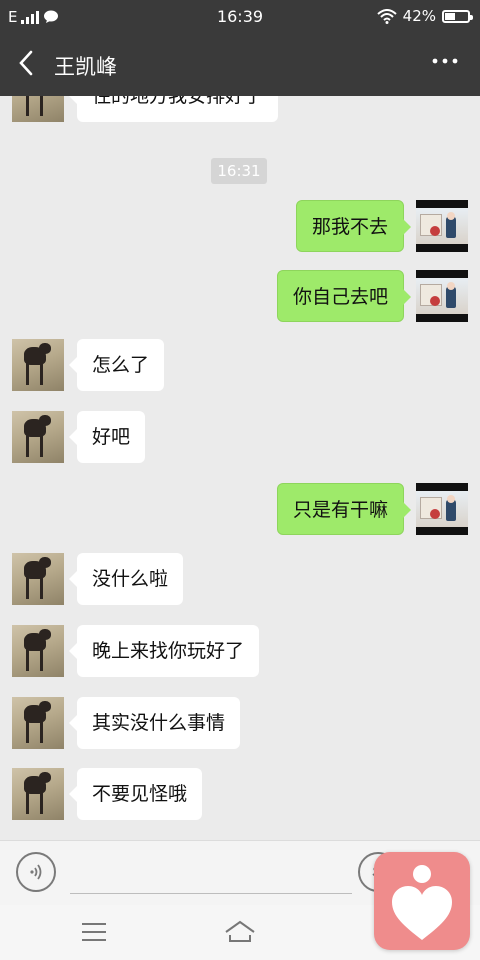 The image size is (480, 960). What do you see at coordinates (344, 509) in the screenshot?
I see `message-bubble: 只是有干嘛` at bounding box center [344, 509].